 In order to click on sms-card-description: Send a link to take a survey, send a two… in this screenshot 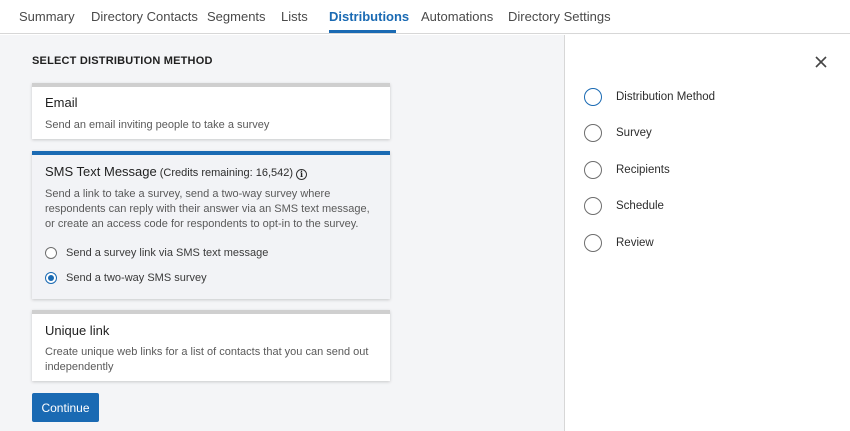, I will do `click(207, 209)`.